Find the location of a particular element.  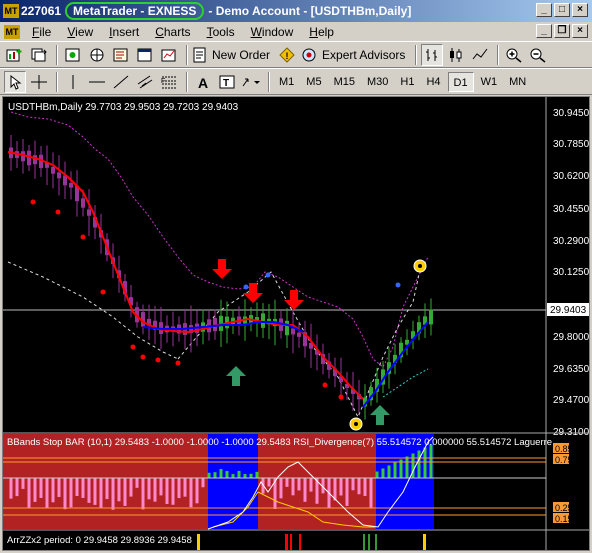

zigzag-high-center is located at coordinates (420, 266).